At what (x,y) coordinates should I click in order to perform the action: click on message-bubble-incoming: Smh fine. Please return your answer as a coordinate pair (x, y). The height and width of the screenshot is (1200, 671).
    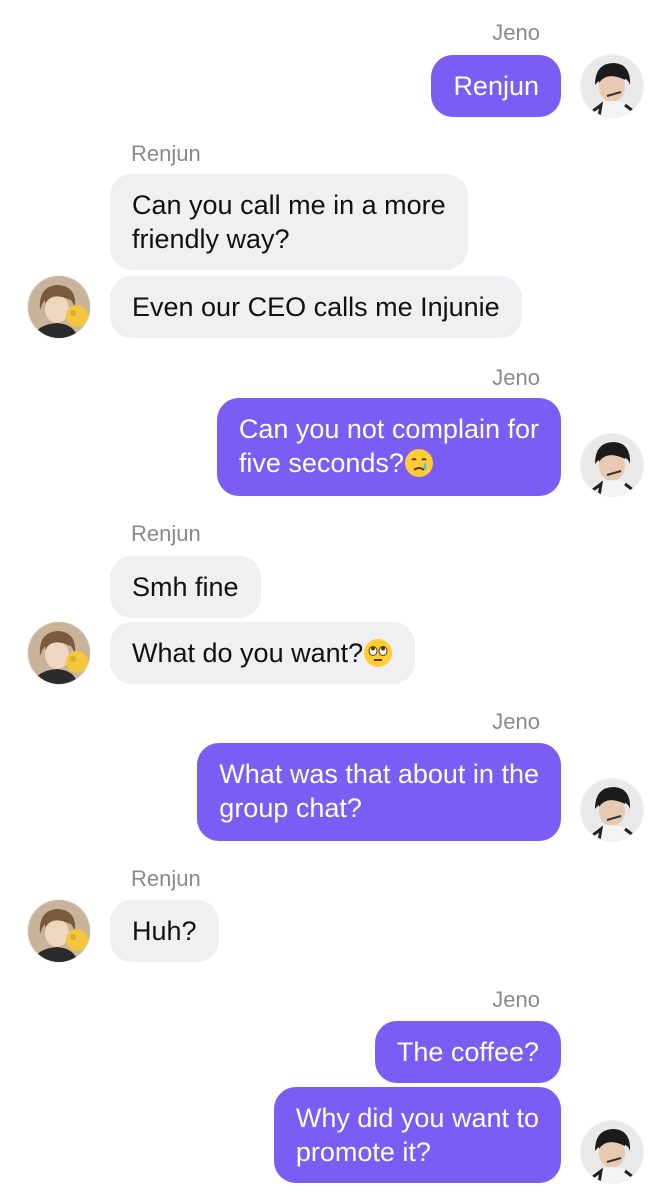
    Looking at the image, I should click on (185, 587).